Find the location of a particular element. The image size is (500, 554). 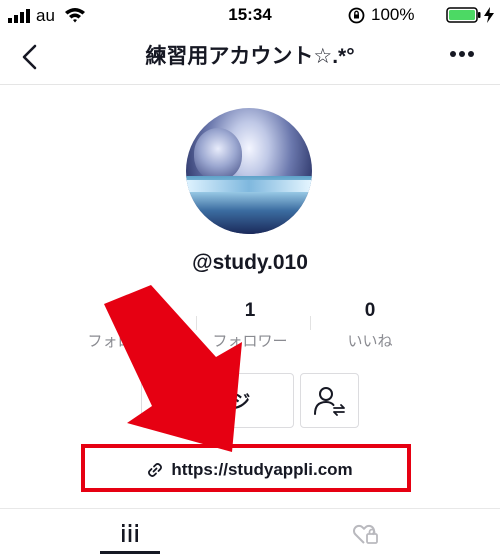

liked-videos-icon is located at coordinates (366, 534).